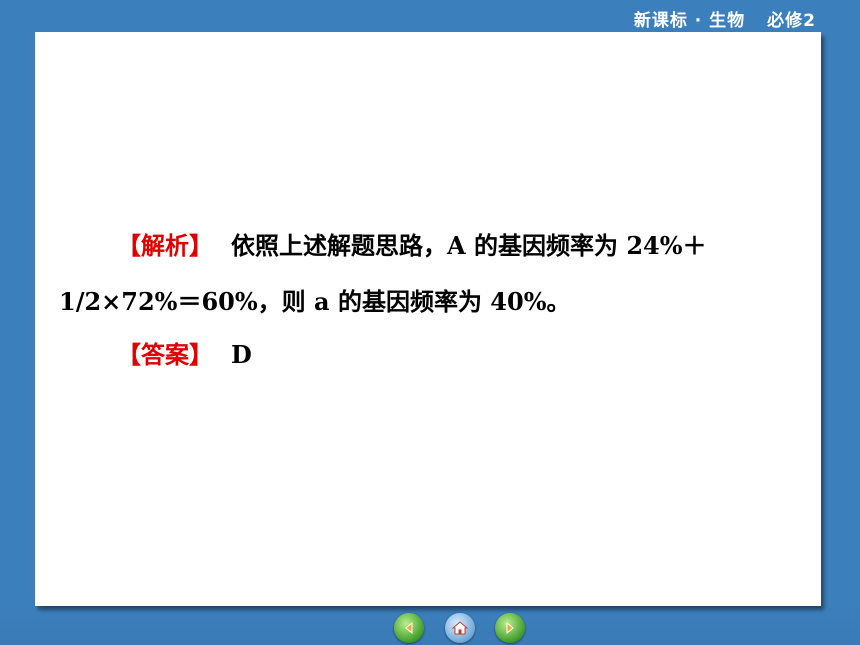 The height and width of the screenshot is (645, 860). I want to click on left-arrow-icon, so click(409, 628).